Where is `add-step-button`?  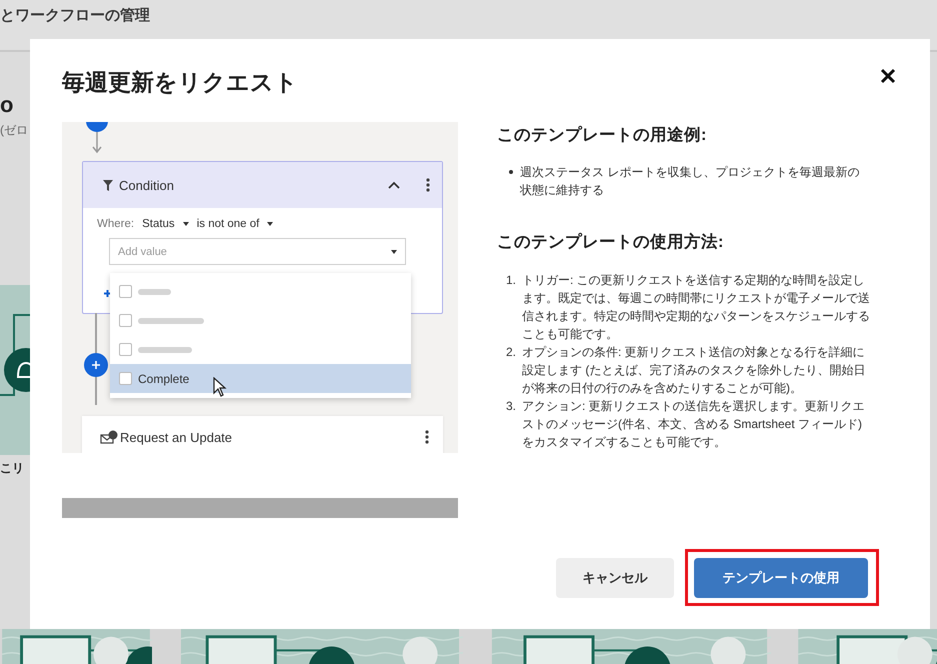 add-step-button is located at coordinates (96, 365).